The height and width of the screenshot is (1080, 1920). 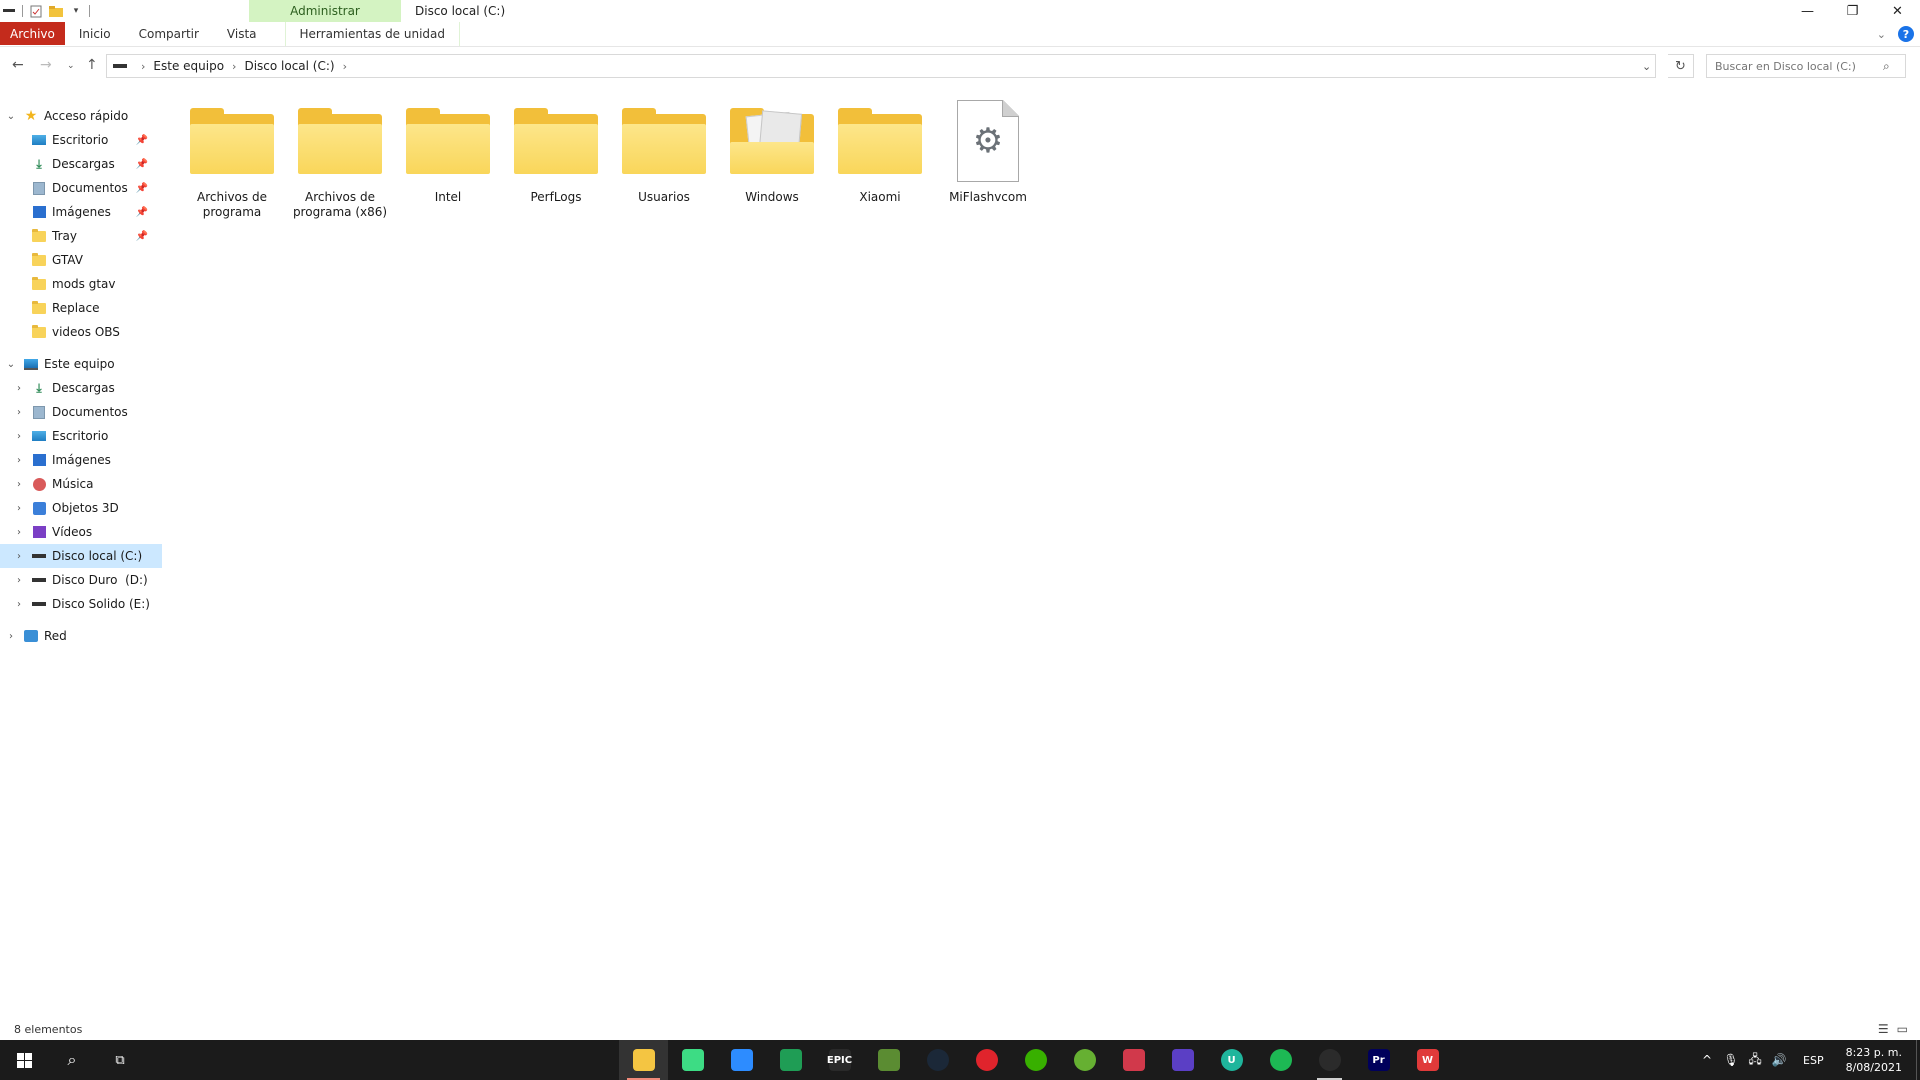 What do you see at coordinates (772, 152) in the screenshot?
I see `folder-item: Windows` at bounding box center [772, 152].